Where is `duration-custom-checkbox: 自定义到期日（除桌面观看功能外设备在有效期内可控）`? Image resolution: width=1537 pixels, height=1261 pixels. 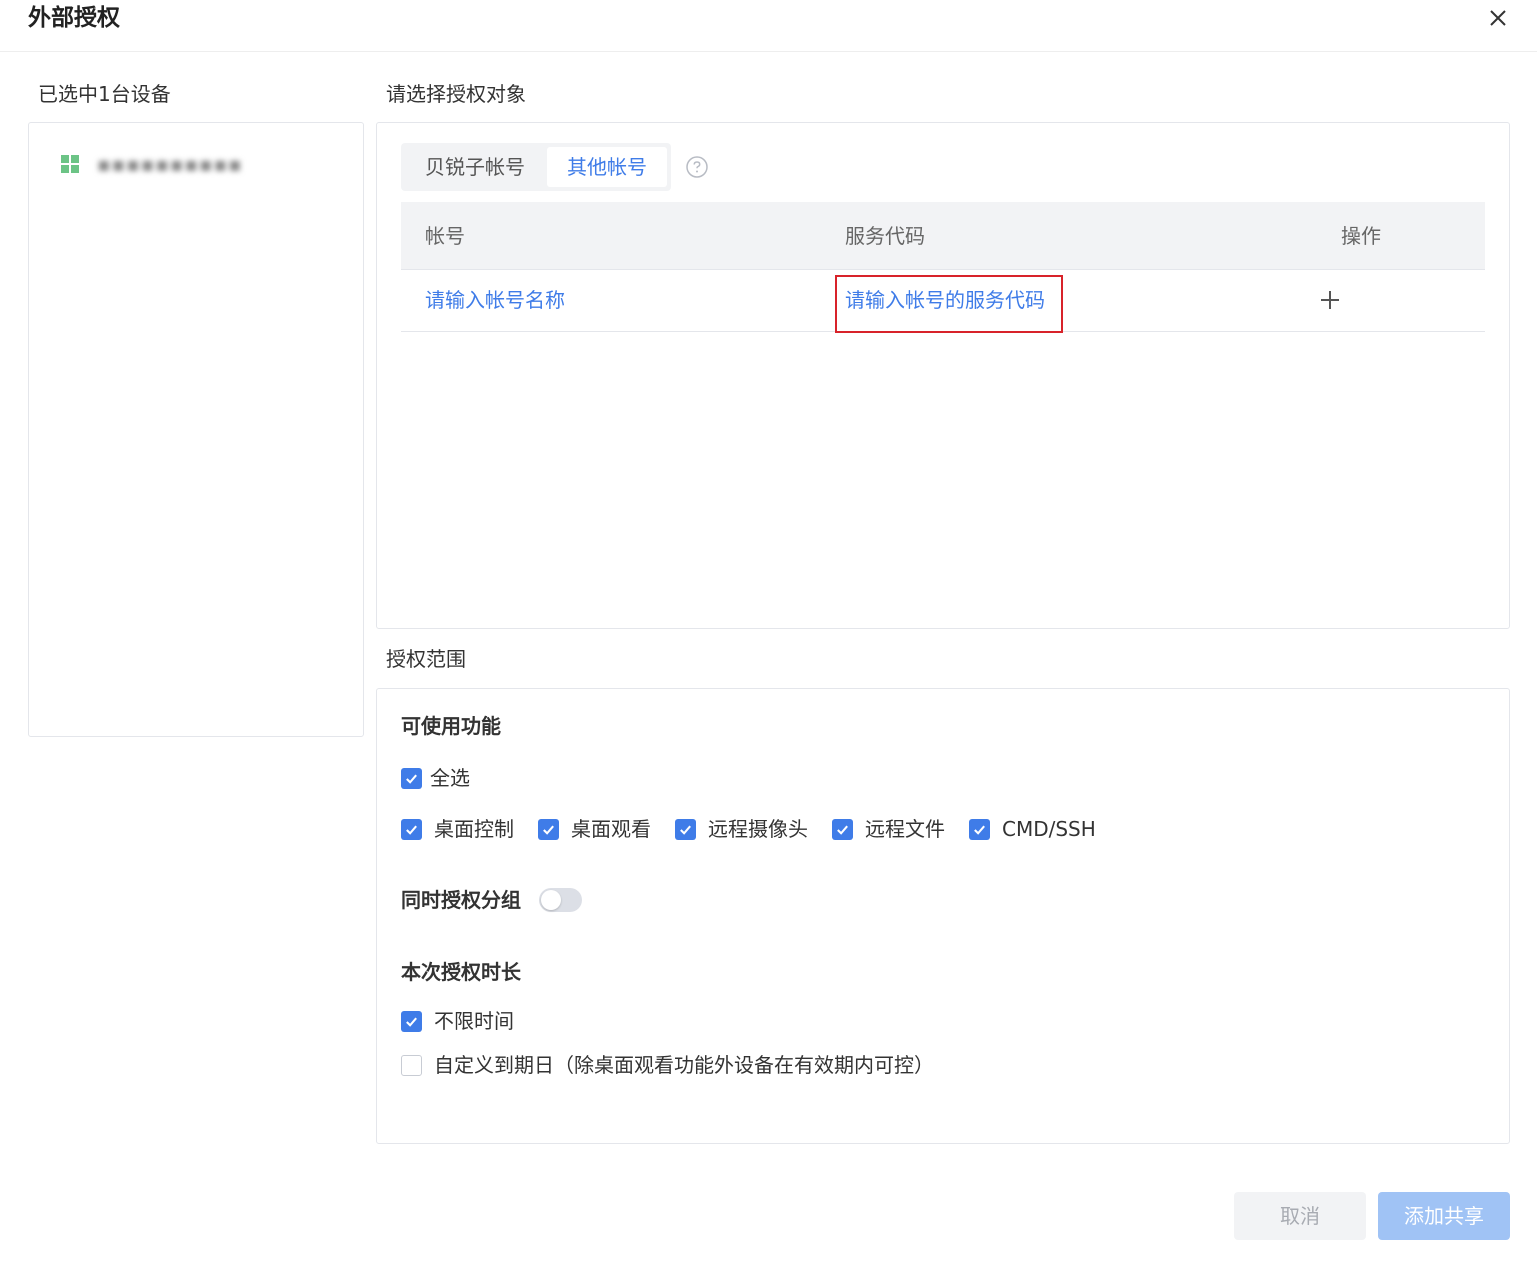
duration-custom-checkbox: 自定义到期日（除桌面观看功能外设备在有效期内可控） is located at coordinates (667, 1065).